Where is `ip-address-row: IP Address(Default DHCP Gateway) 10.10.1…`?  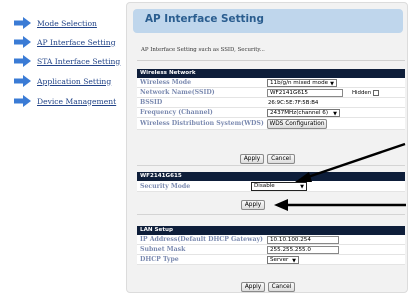
ip-address-row: IP Address(Default DHCP Gateway) 10.10.1… is located at coordinates (271, 240).